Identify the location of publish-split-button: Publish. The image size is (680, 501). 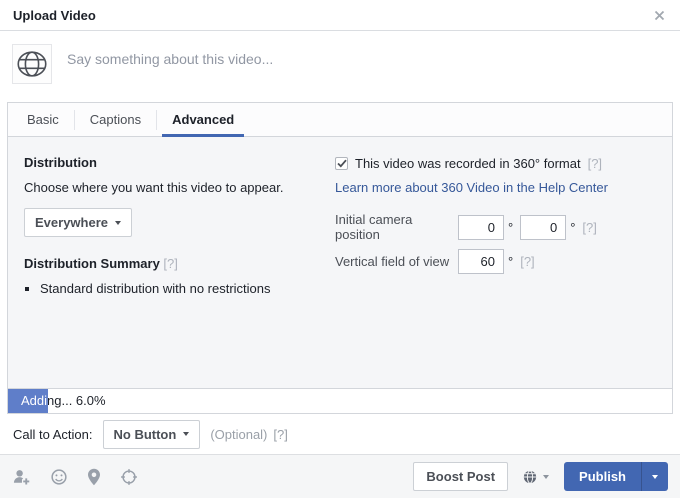
(616, 476).